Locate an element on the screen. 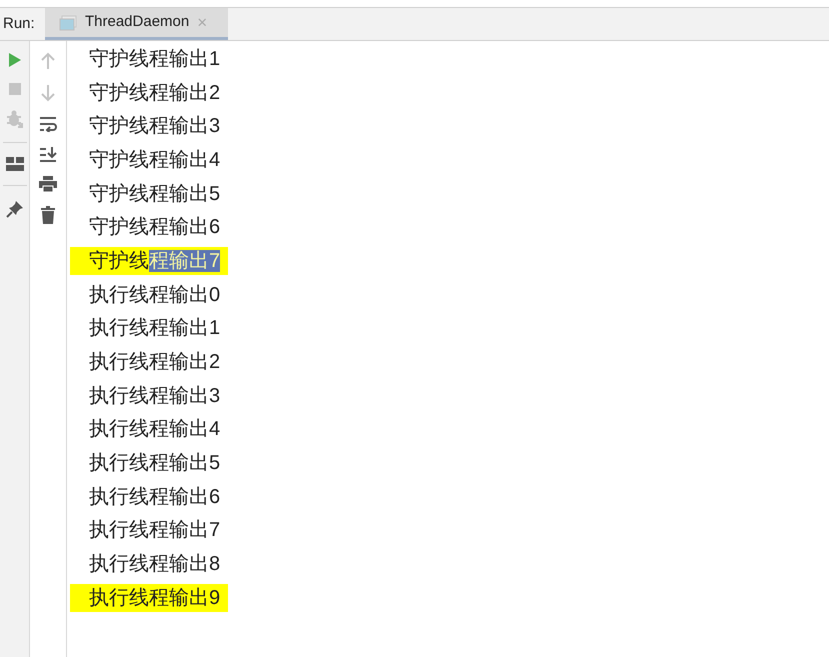 The image size is (829, 657). tab-title: ThreadDaemon is located at coordinates (137, 22).